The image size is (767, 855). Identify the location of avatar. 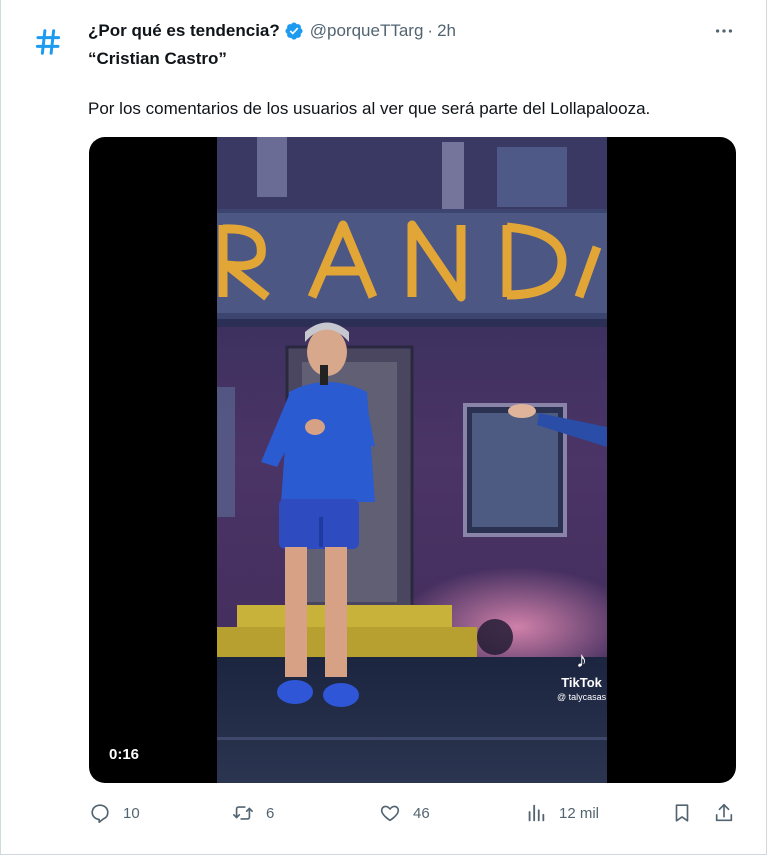
(48, 42).